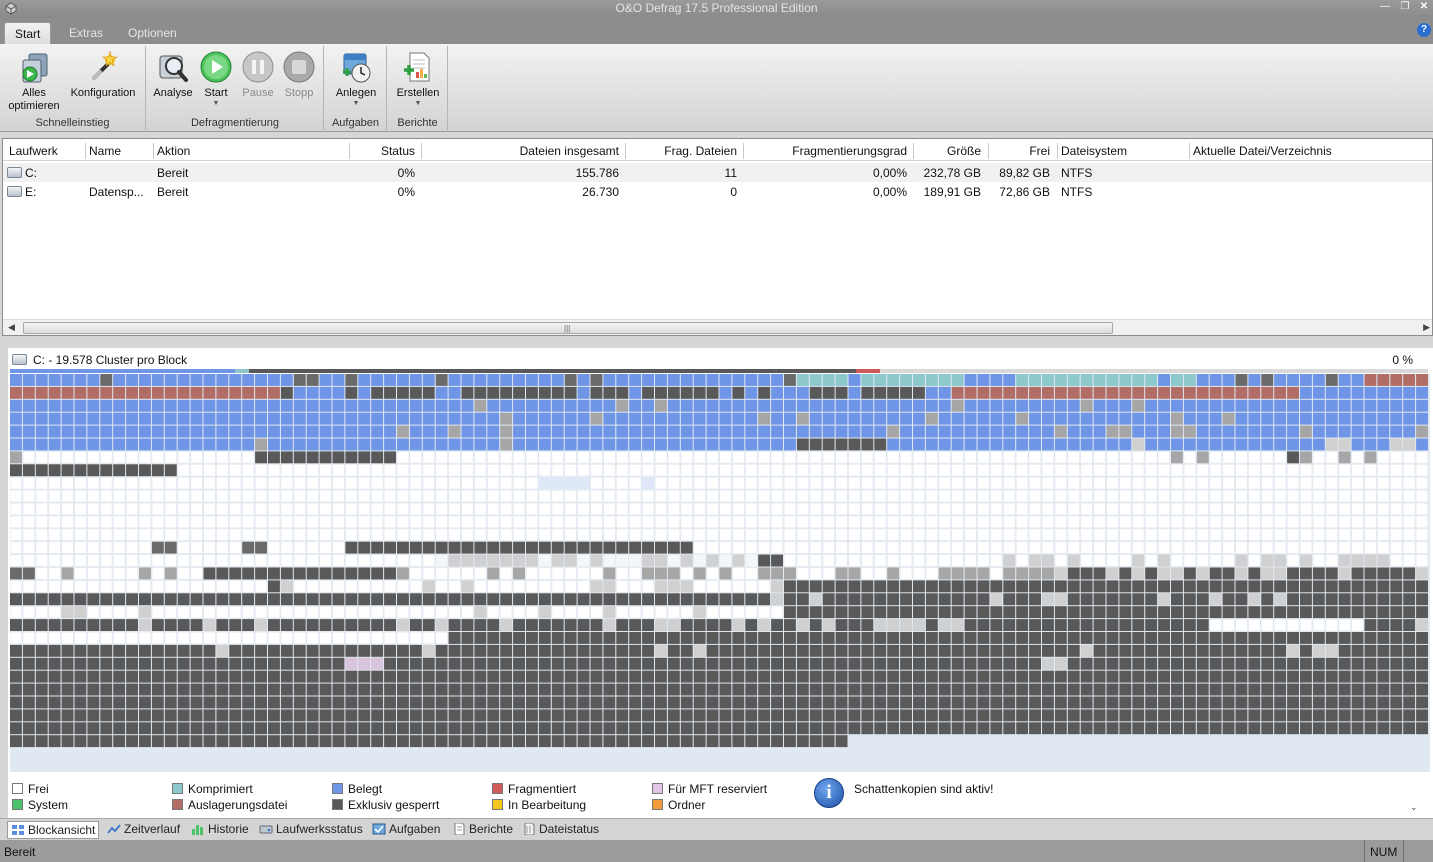 The width and height of the screenshot is (1433, 862). What do you see at coordinates (299, 75) in the screenshot?
I see `stop-button: Stopp` at bounding box center [299, 75].